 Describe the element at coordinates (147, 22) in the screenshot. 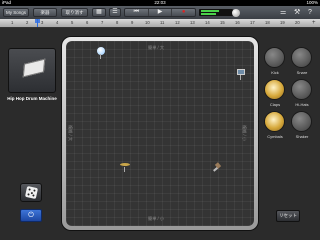

I see `ruler-number: 10` at that location.